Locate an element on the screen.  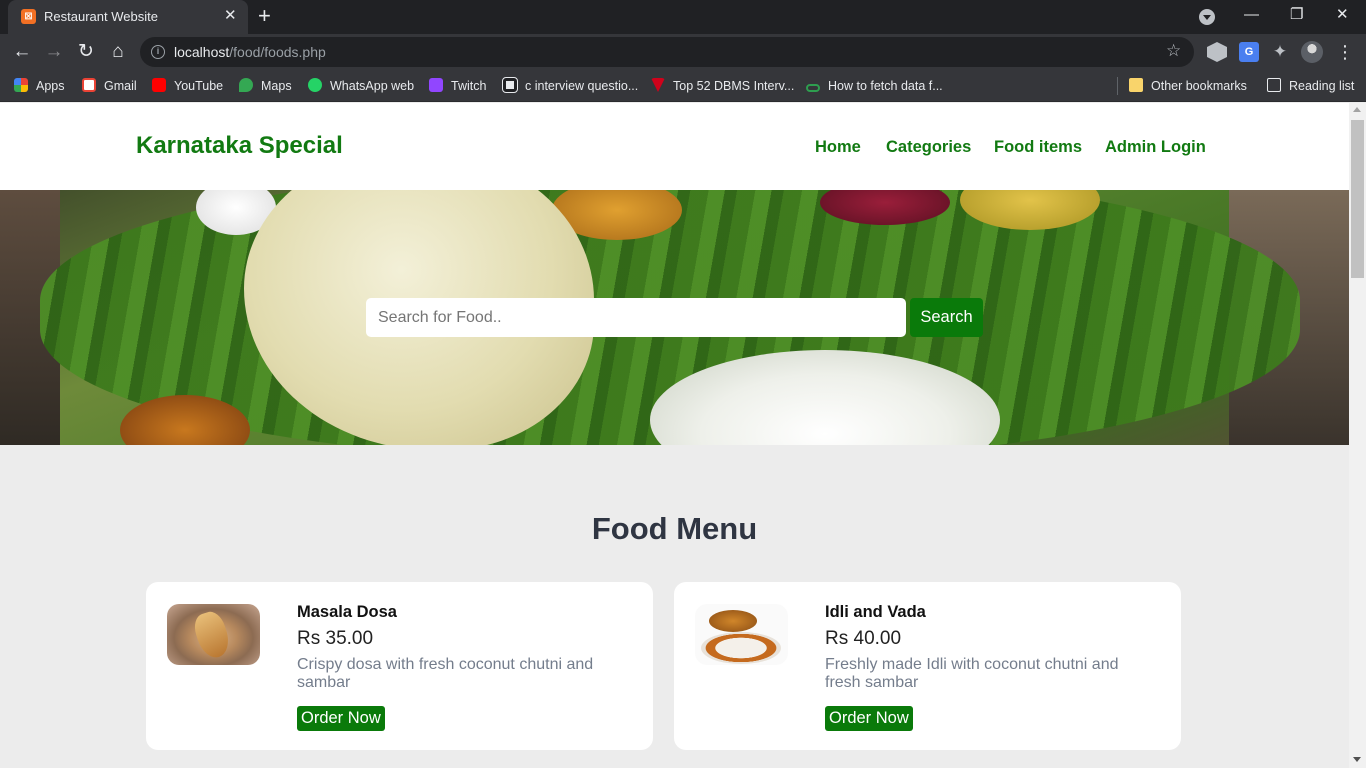
nav-food-items: Food items is located at coordinates (1038, 147).